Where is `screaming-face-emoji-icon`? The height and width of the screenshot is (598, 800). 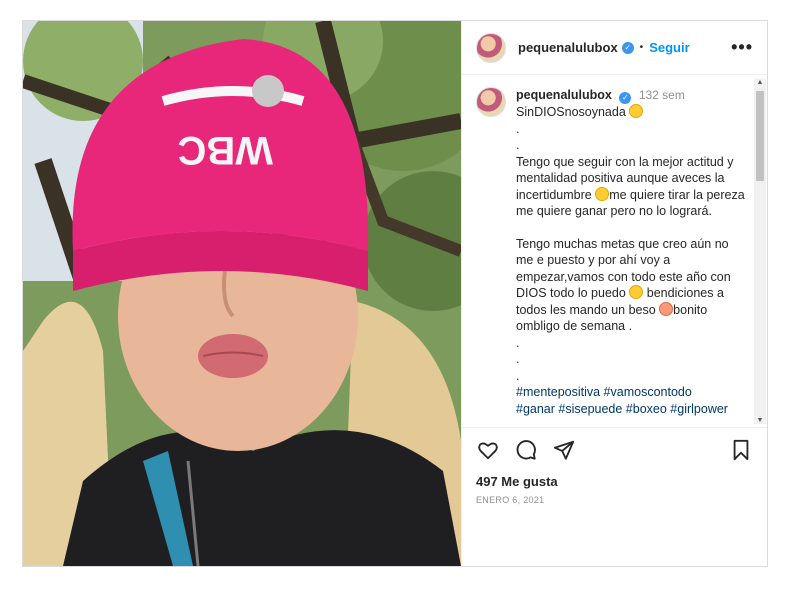 screaming-face-emoji-icon is located at coordinates (602, 193).